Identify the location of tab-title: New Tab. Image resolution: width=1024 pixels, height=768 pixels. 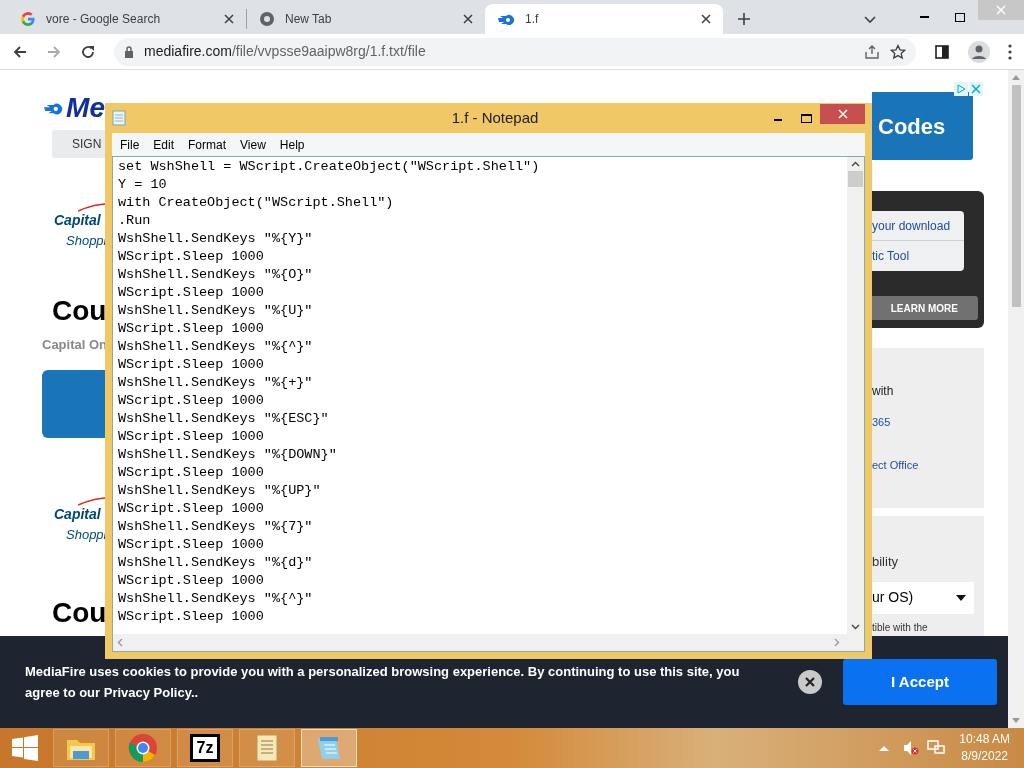
(309, 19).